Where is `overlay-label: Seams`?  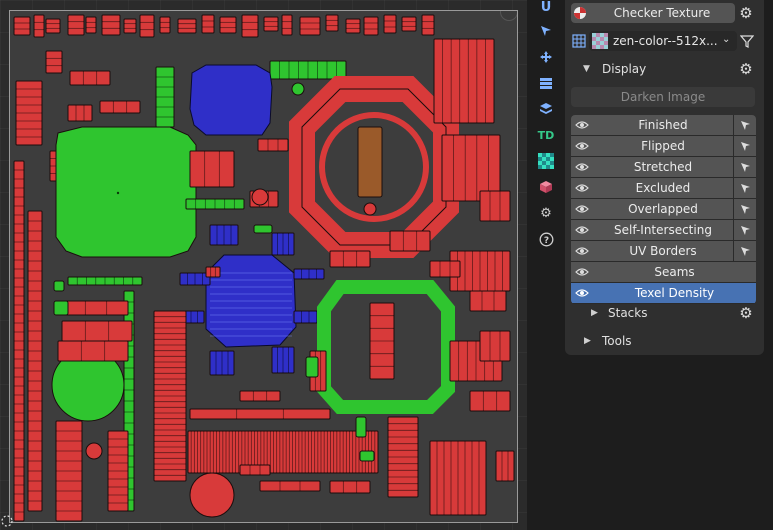
overlay-label: Seams is located at coordinates (674, 272).